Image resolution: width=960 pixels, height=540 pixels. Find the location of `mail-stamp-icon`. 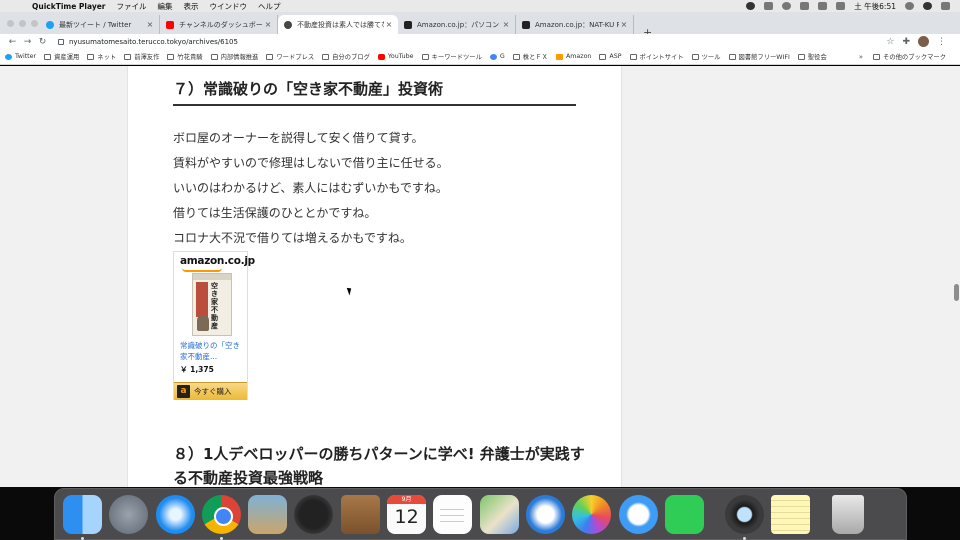

mail-stamp-icon is located at coordinates (268, 514).